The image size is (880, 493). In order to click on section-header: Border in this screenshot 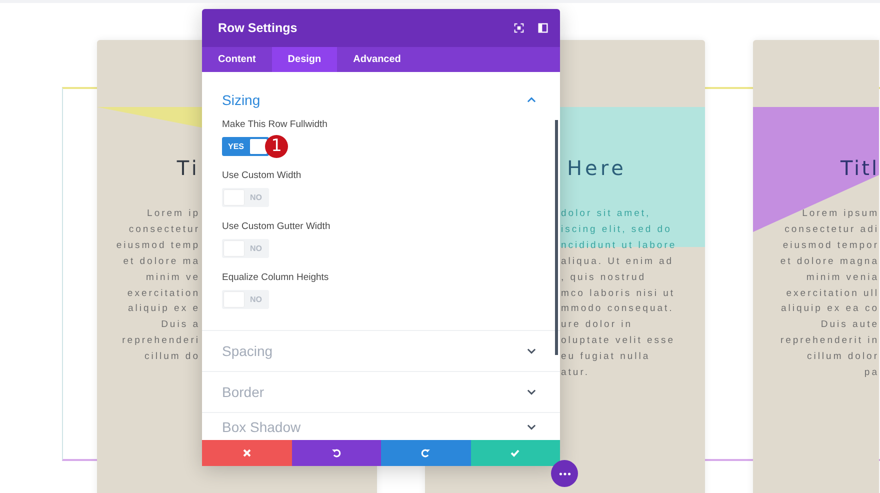, I will do `click(381, 392)`.